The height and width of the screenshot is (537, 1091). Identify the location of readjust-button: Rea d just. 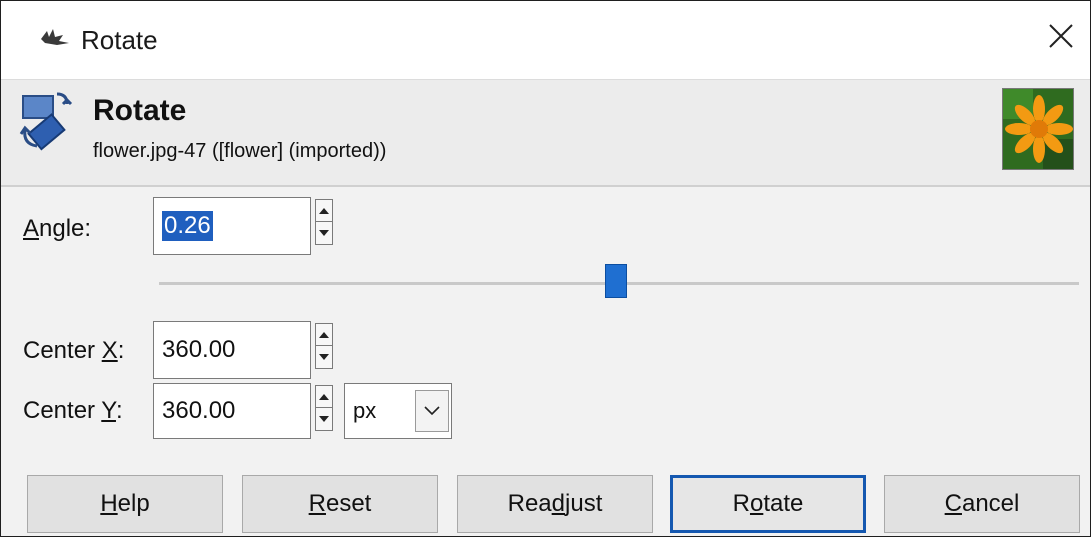
(555, 504).